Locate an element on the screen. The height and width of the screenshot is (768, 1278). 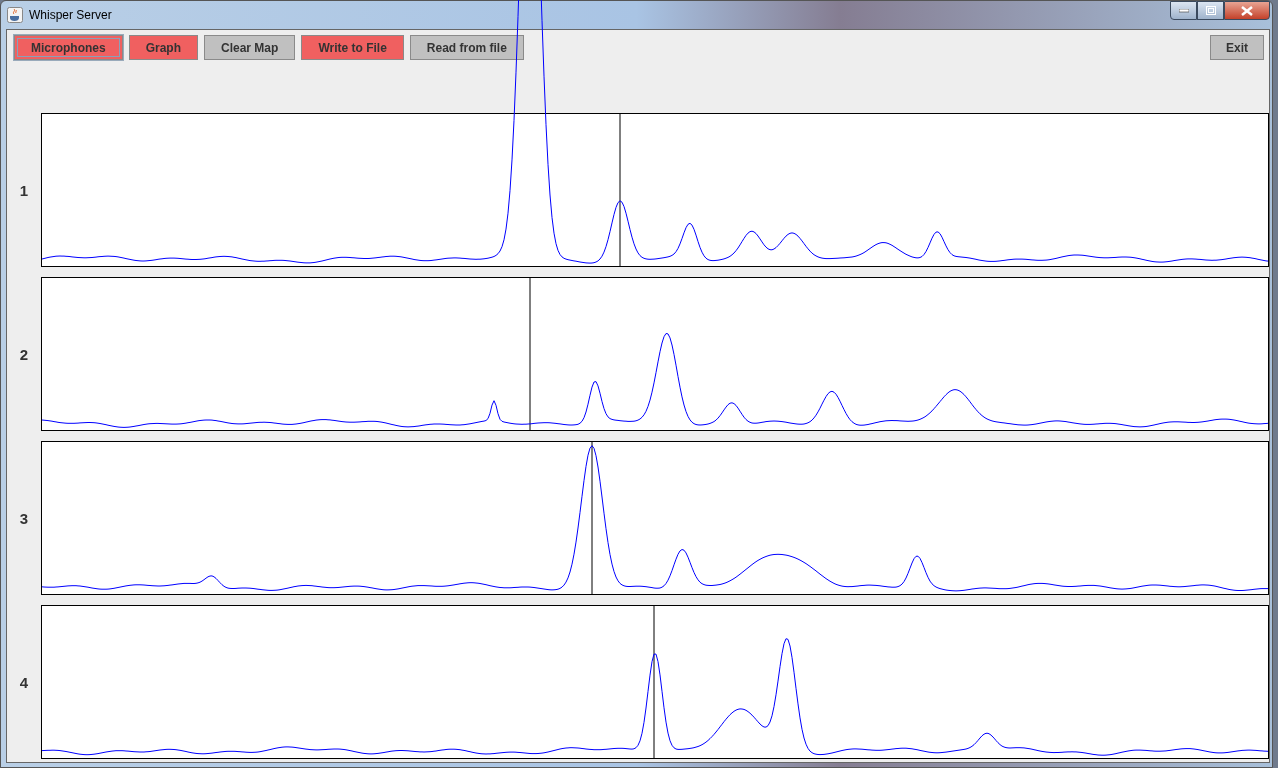
channel-number: 3 is located at coordinates (24, 518).